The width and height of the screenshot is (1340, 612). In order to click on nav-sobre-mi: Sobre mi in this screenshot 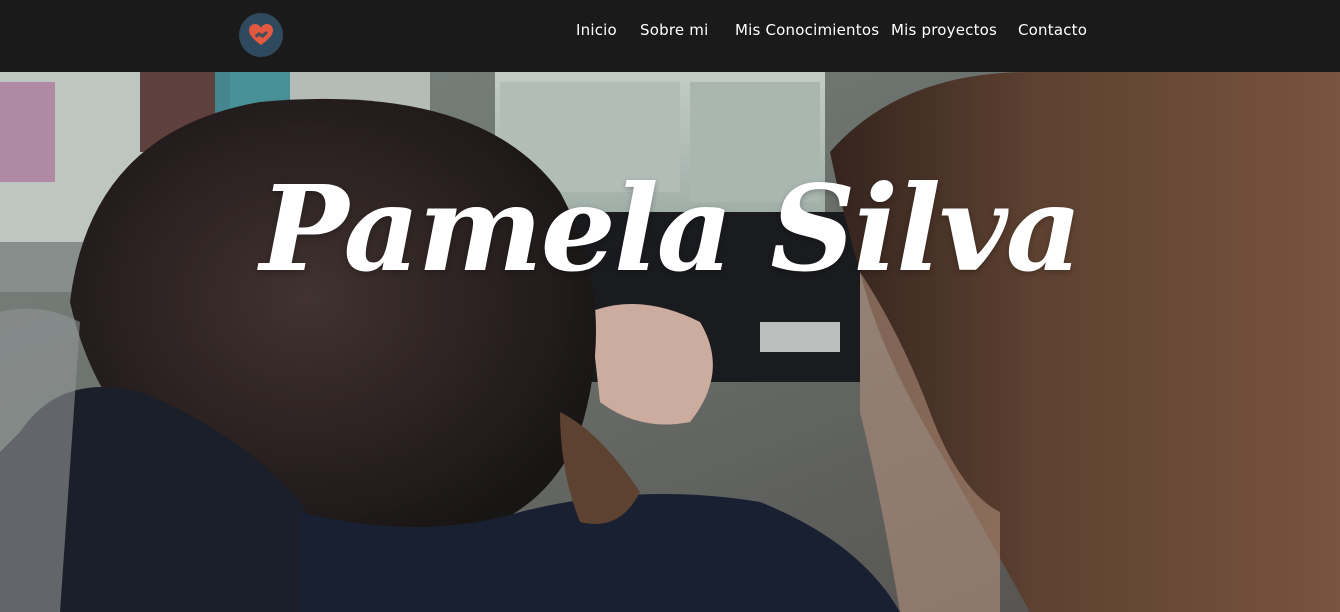, I will do `click(674, 30)`.